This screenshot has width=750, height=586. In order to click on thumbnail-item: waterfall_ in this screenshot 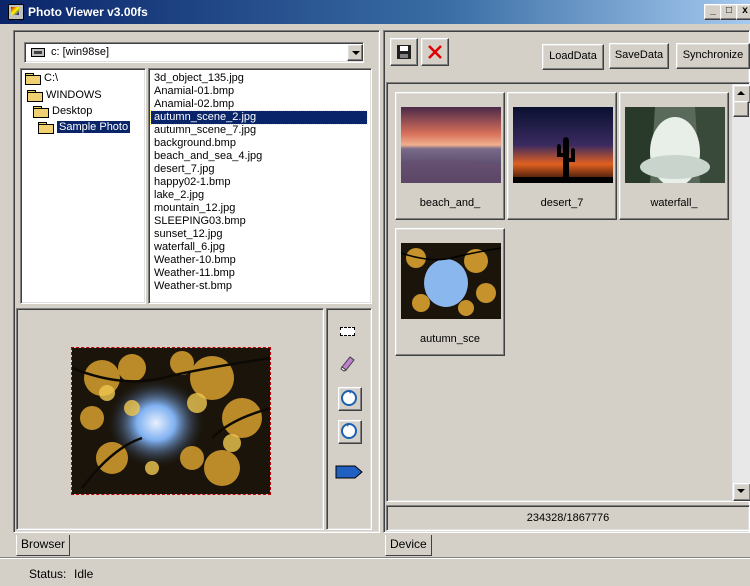, I will do `click(674, 156)`.